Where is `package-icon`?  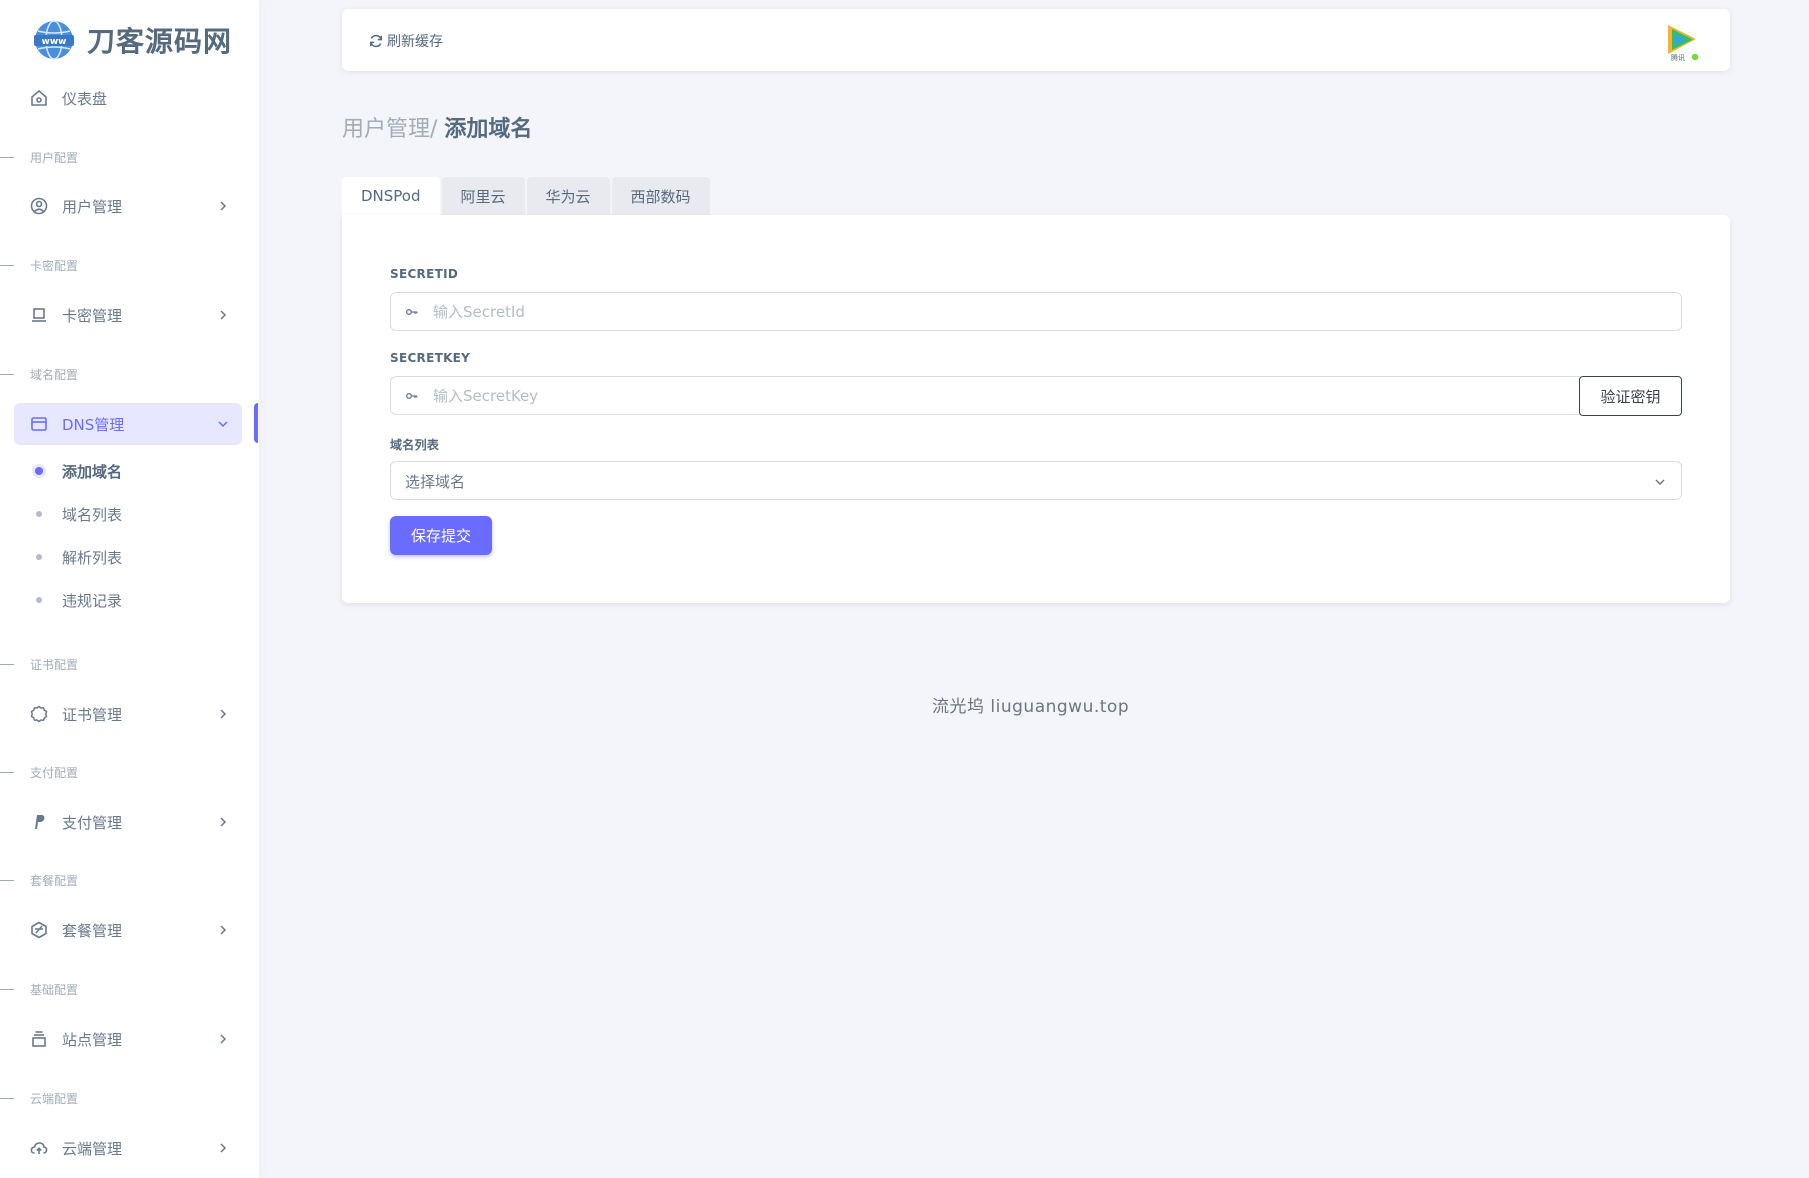
package-icon is located at coordinates (39, 930).